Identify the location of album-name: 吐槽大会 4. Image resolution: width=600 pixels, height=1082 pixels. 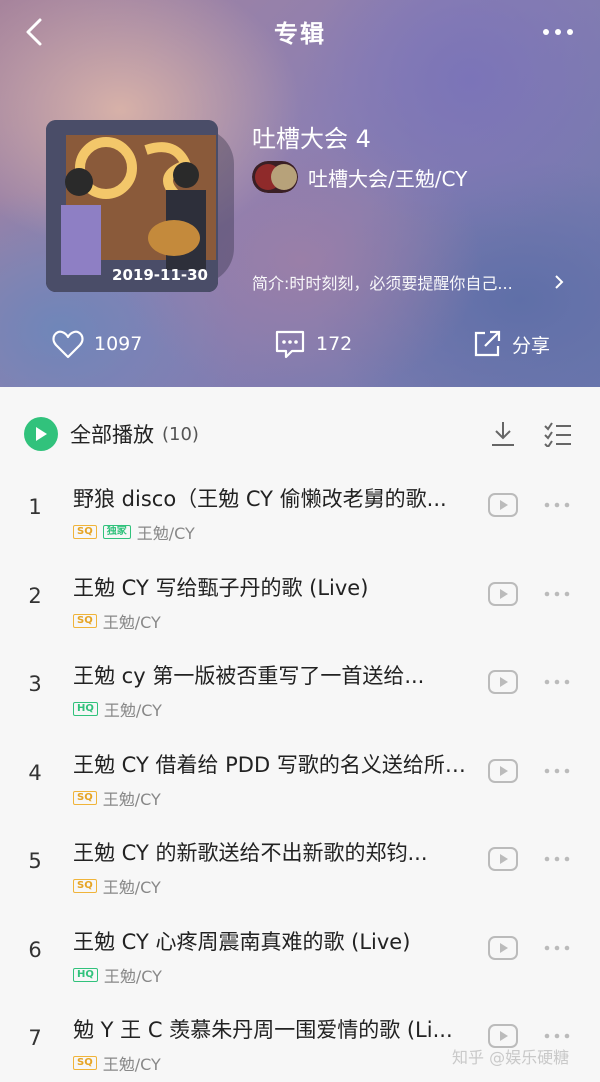
(311, 139).